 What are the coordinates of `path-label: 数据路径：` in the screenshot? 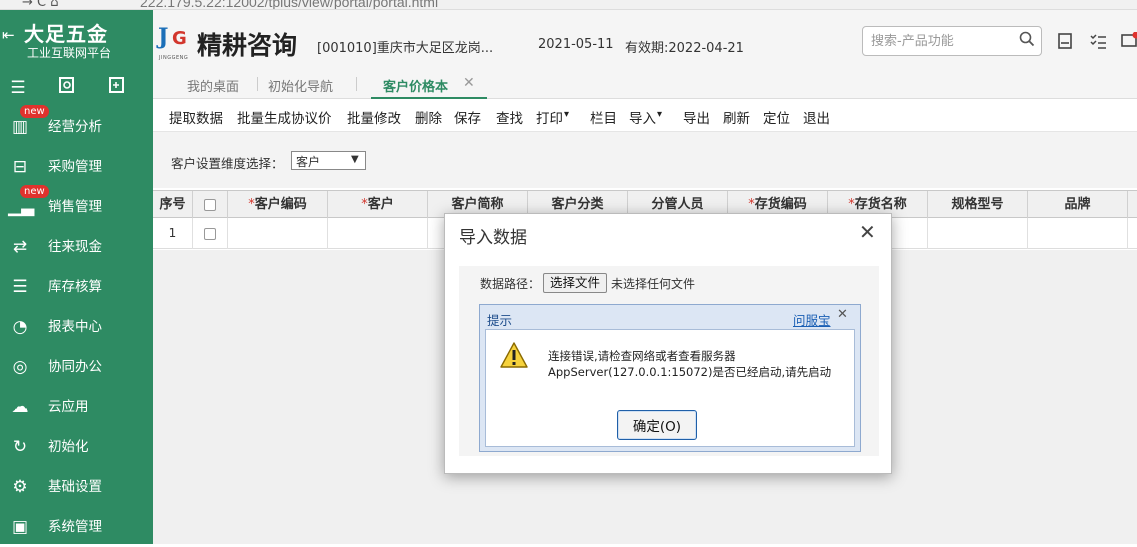 It's located at (510, 283).